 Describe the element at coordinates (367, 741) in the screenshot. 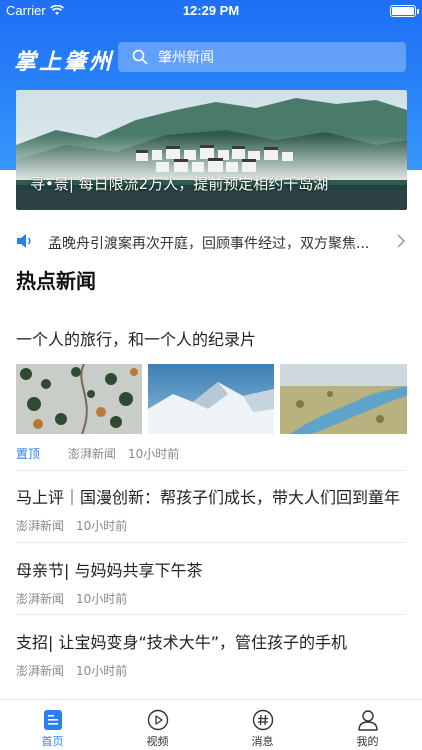

I see `tab-label: 我的` at that location.